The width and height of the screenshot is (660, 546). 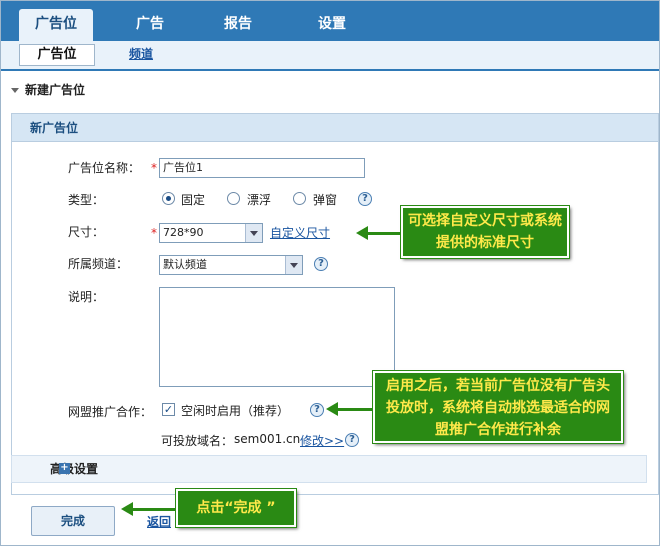 What do you see at coordinates (98, 264) in the screenshot?
I see `channel-label: 所属频道：` at bounding box center [98, 264].